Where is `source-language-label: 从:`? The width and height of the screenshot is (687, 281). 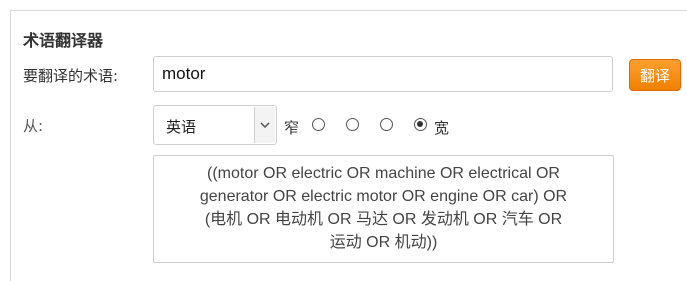
source-language-label: 从: is located at coordinates (33, 126).